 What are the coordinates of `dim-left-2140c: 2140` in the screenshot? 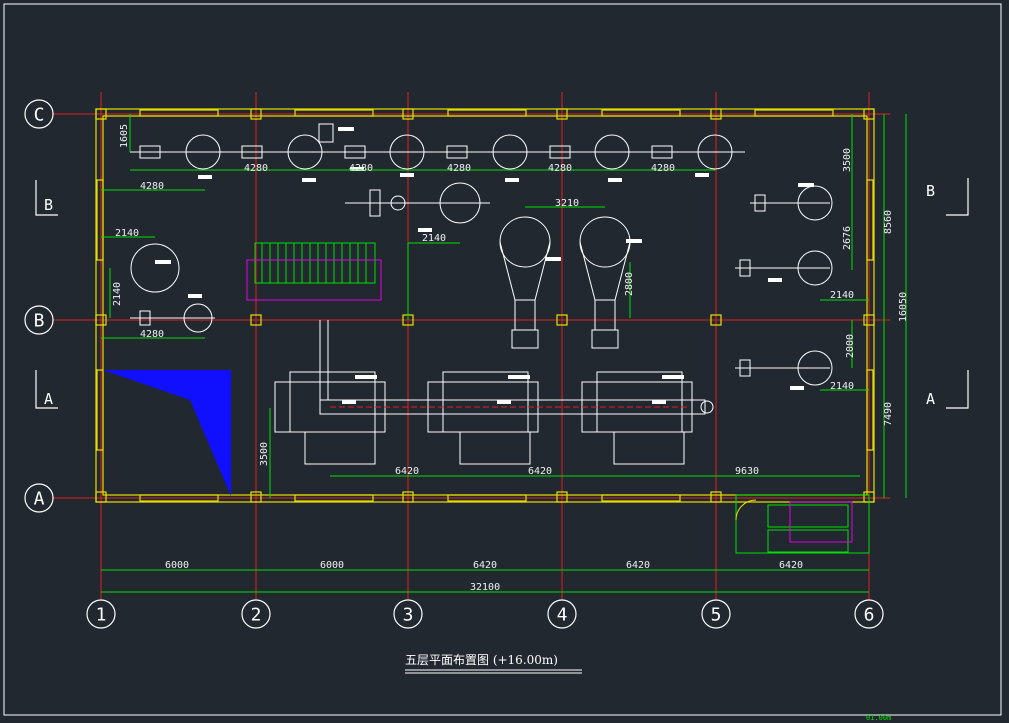 It's located at (434, 238).